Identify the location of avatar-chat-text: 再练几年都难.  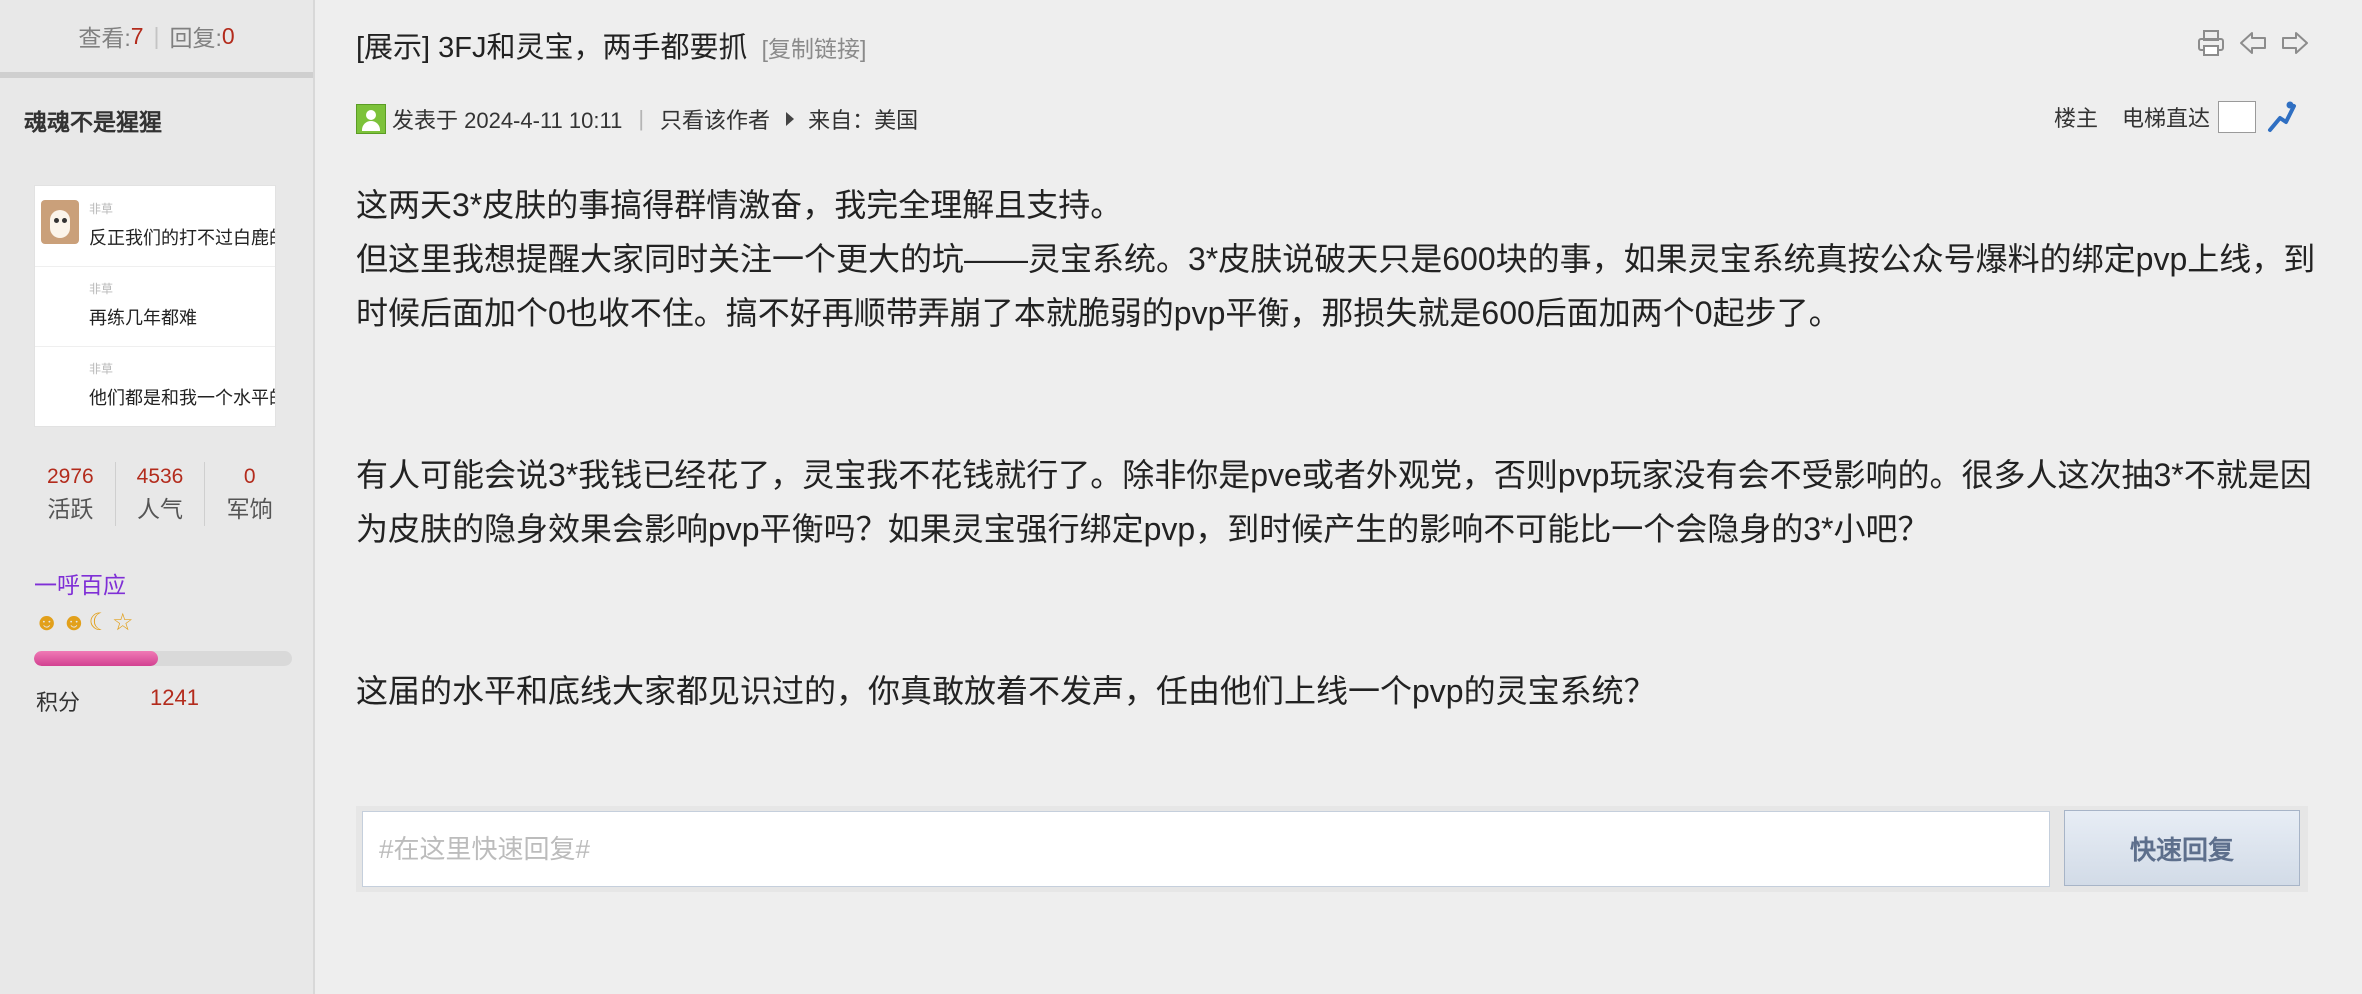
(143, 318).